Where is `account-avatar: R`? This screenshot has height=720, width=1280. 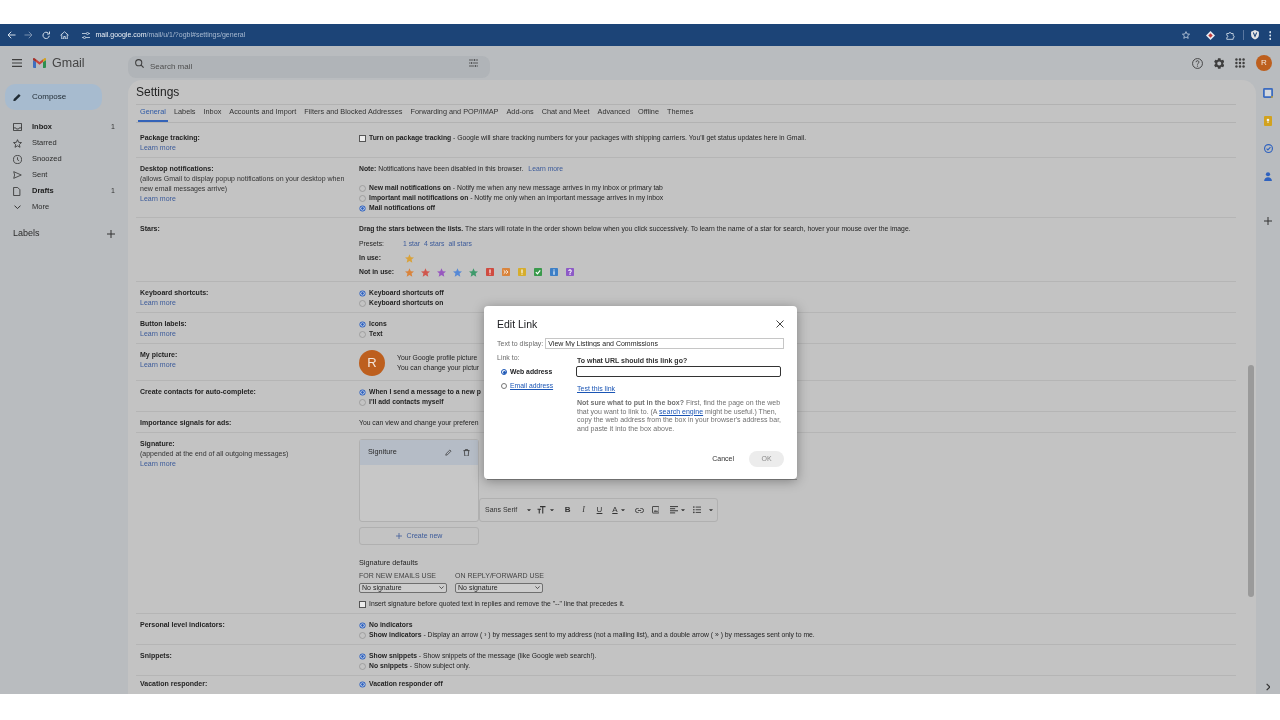
account-avatar: R is located at coordinates (1264, 63).